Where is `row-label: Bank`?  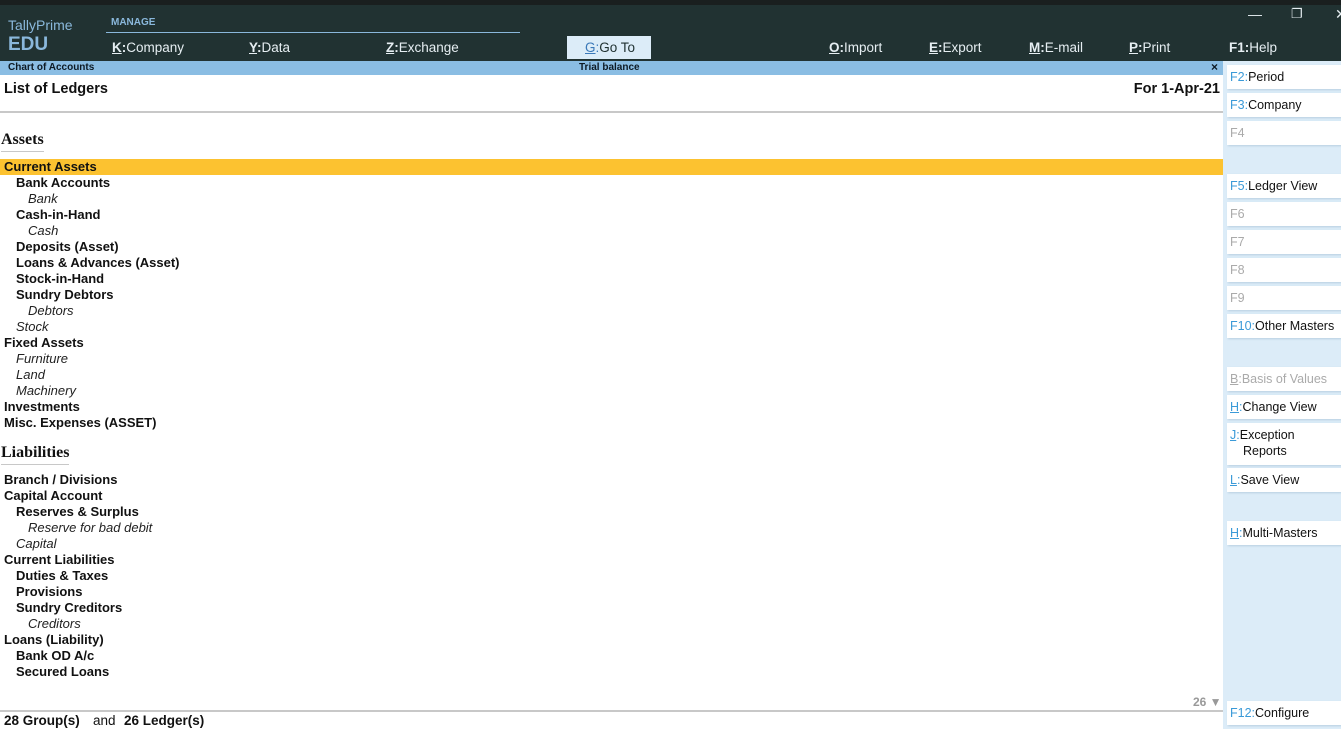 row-label: Bank is located at coordinates (43, 198).